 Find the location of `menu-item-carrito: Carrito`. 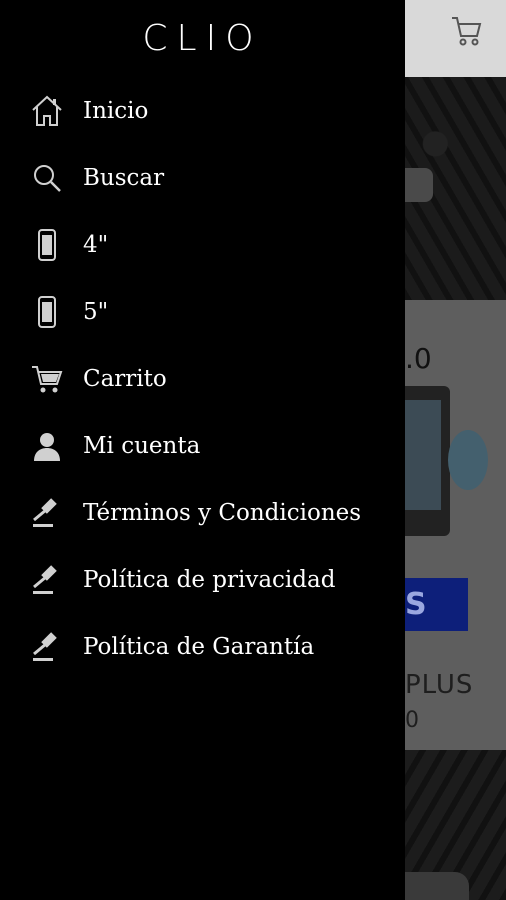

menu-item-carrito: Carrito is located at coordinates (202, 378).